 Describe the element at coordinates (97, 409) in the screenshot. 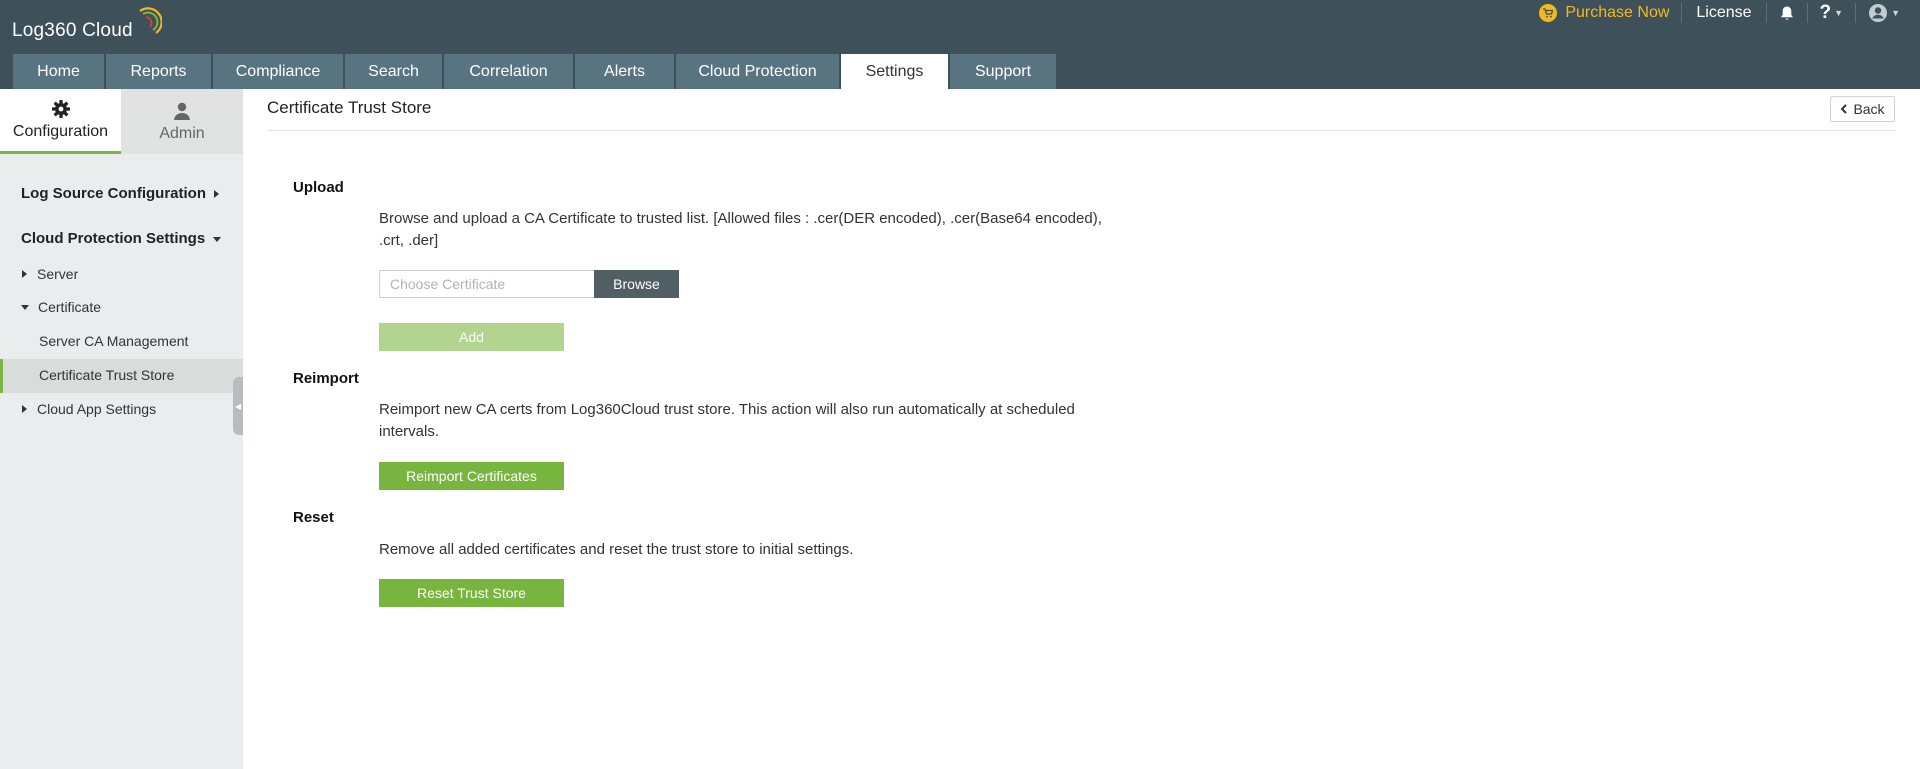

I see `sidebar-item-label: Cloud App Settings` at that location.